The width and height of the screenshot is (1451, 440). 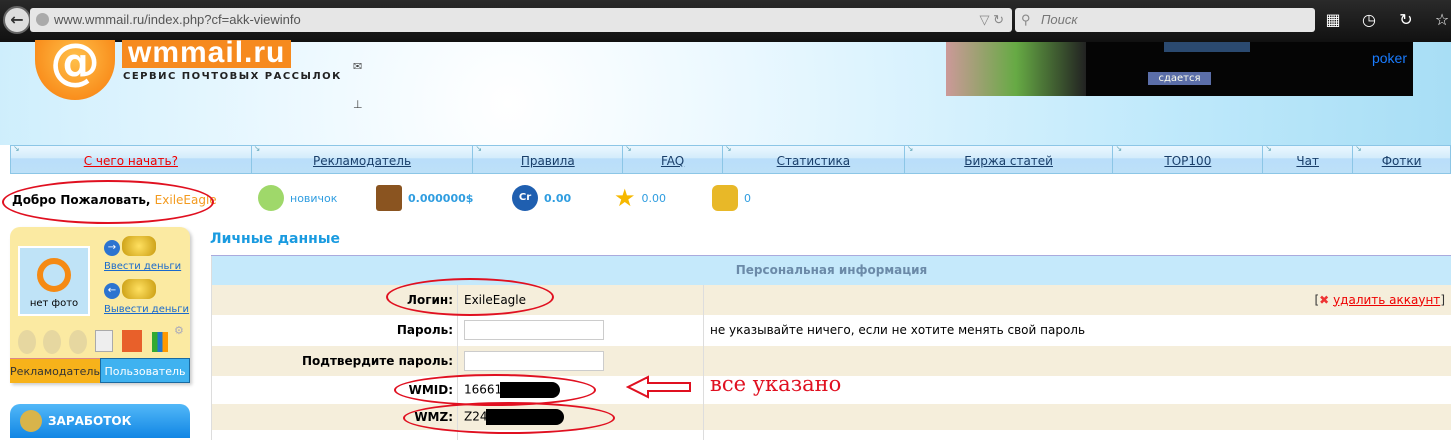 I want to click on sitemap-icon: ⊥, so click(x=358, y=104).